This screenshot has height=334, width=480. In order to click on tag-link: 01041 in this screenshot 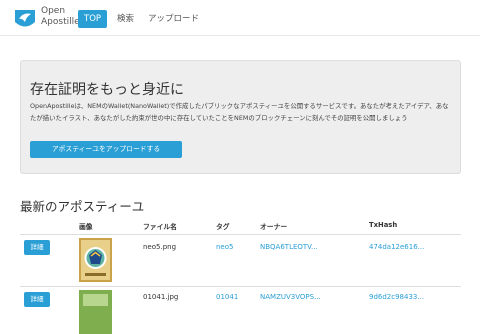, I will do `click(227, 297)`.